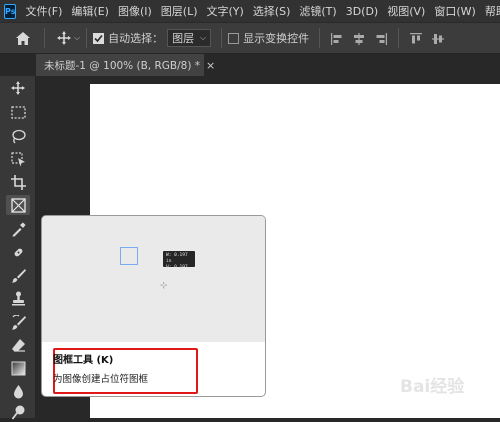 This screenshot has height=422, width=500. What do you see at coordinates (18, 368) in the screenshot?
I see `gradient-icon` at bounding box center [18, 368].